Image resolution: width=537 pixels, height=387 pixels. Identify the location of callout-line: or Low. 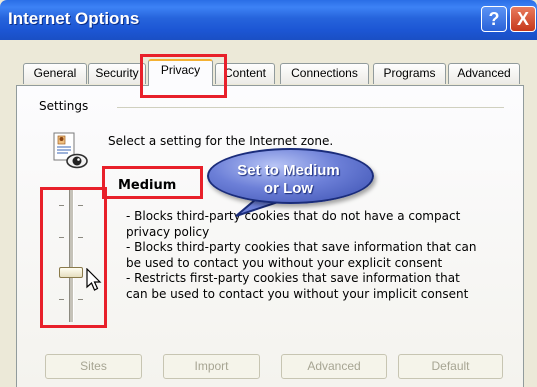
(288, 188).